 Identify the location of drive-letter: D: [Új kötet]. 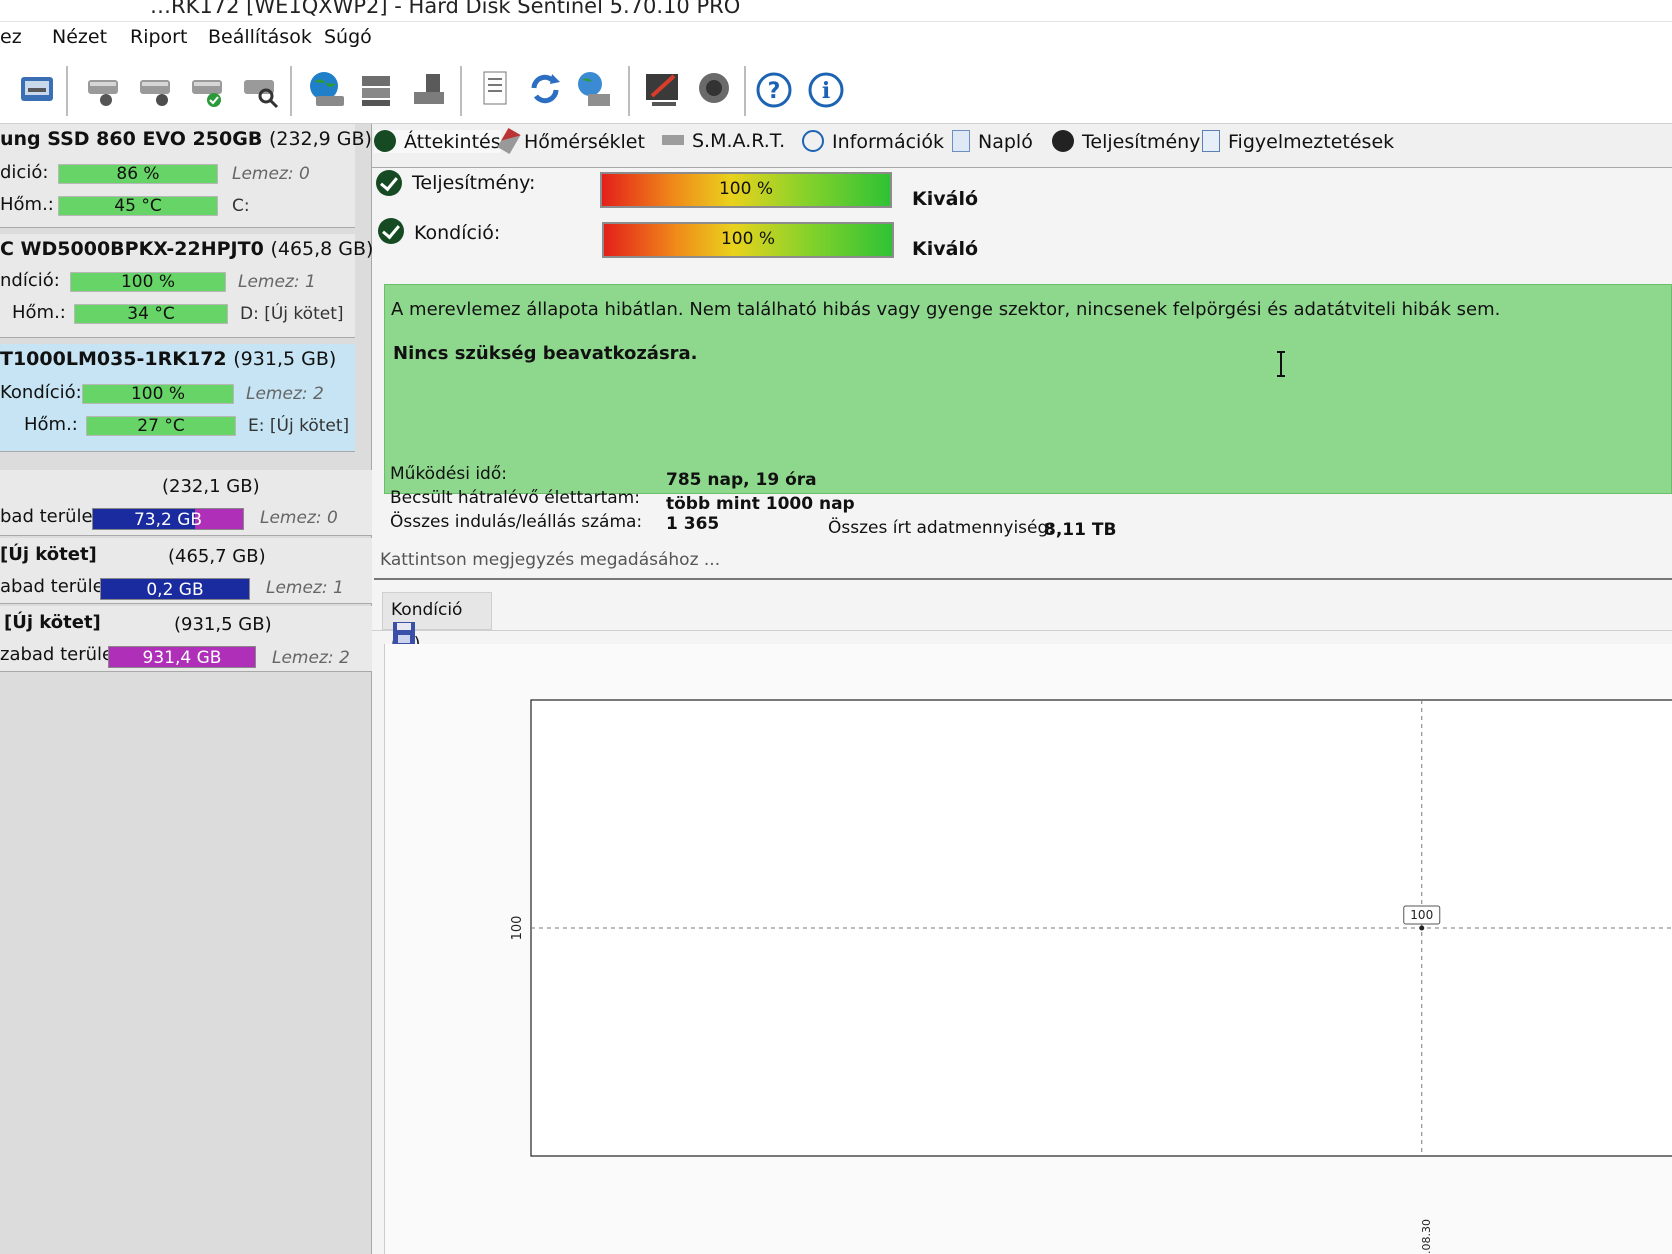
(292, 314).